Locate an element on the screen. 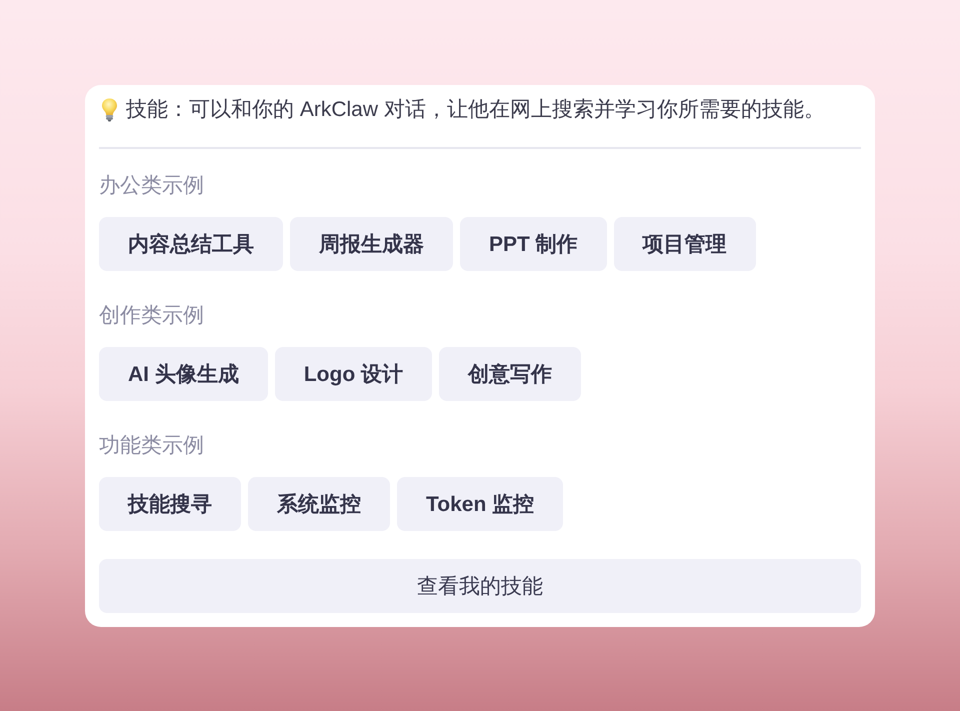 The image size is (960, 711). skill-example-button: 系统监控 is located at coordinates (319, 504).